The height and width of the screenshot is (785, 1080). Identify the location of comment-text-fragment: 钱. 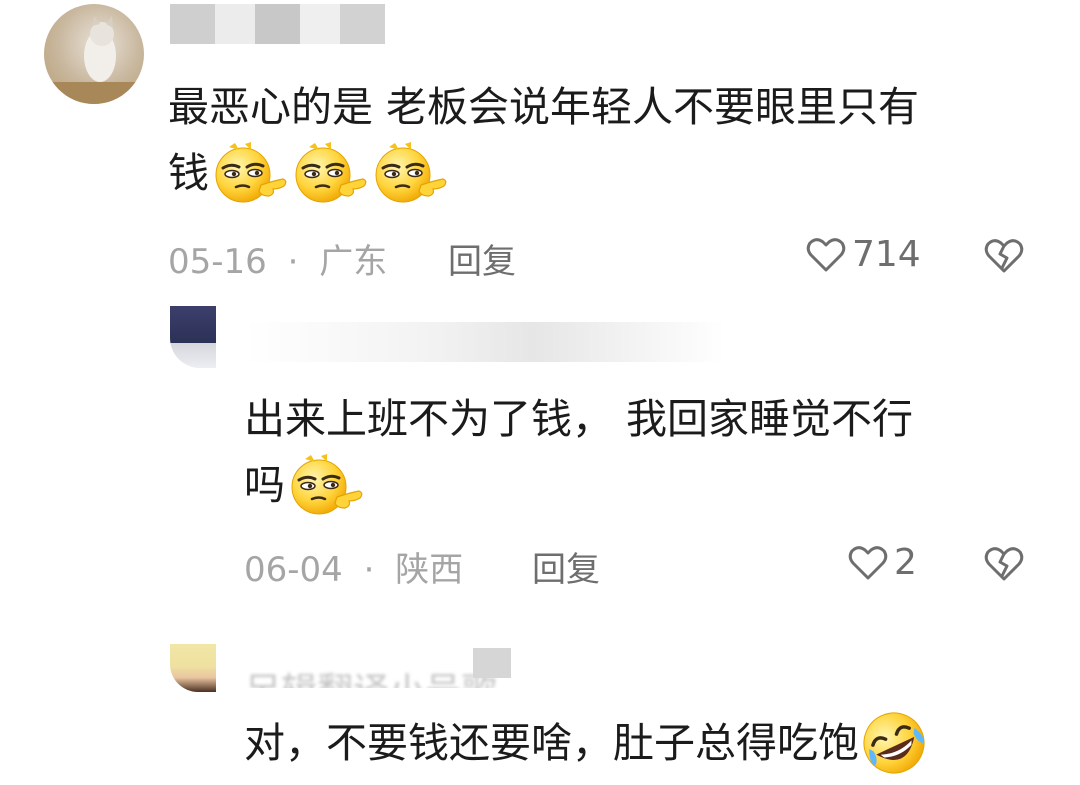
(188, 173).